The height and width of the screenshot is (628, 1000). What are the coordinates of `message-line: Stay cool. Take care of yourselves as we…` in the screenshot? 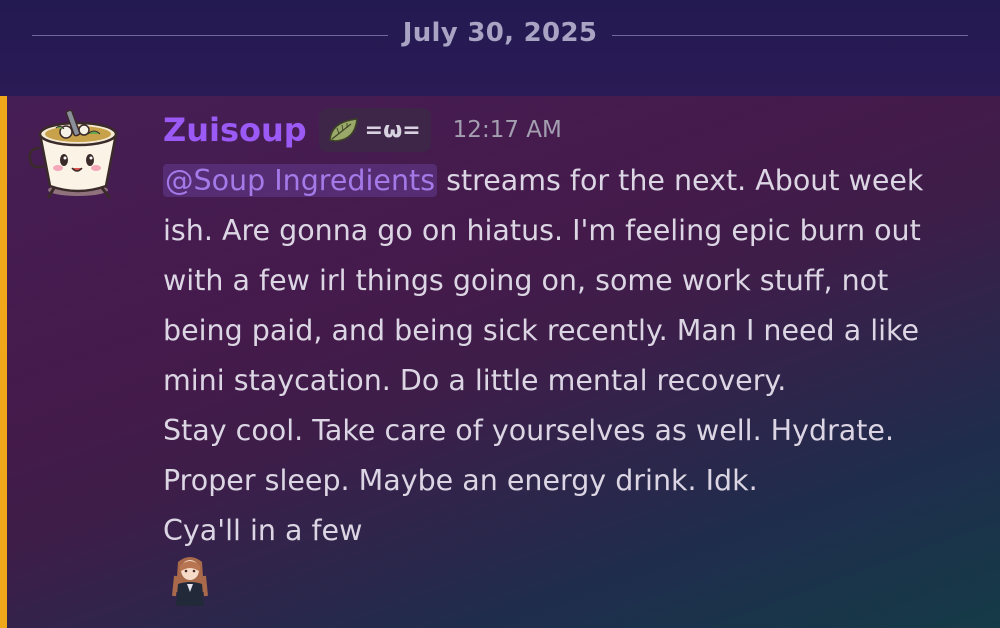 It's located at (529, 430).